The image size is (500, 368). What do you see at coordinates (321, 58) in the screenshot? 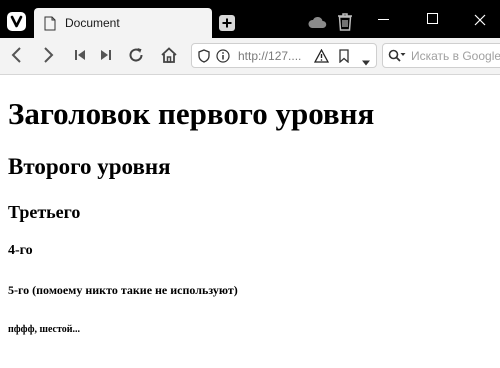
I see `warning-icon` at bounding box center [321, 58].